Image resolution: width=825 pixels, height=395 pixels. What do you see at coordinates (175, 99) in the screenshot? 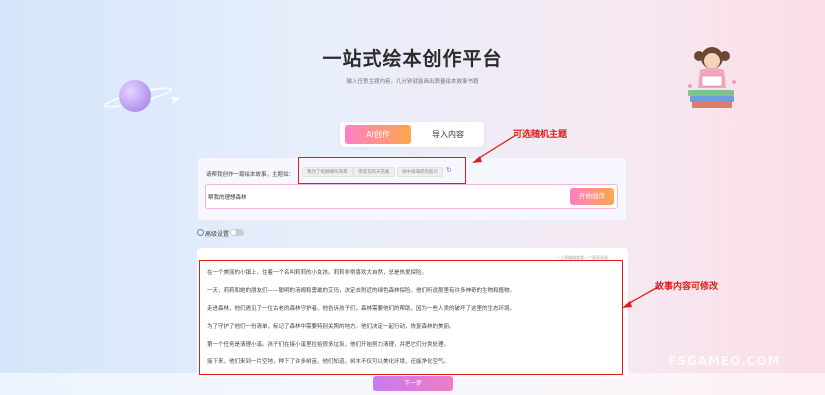
I see `paper-plane-icon: ➤` at bounding box center [175, 99].